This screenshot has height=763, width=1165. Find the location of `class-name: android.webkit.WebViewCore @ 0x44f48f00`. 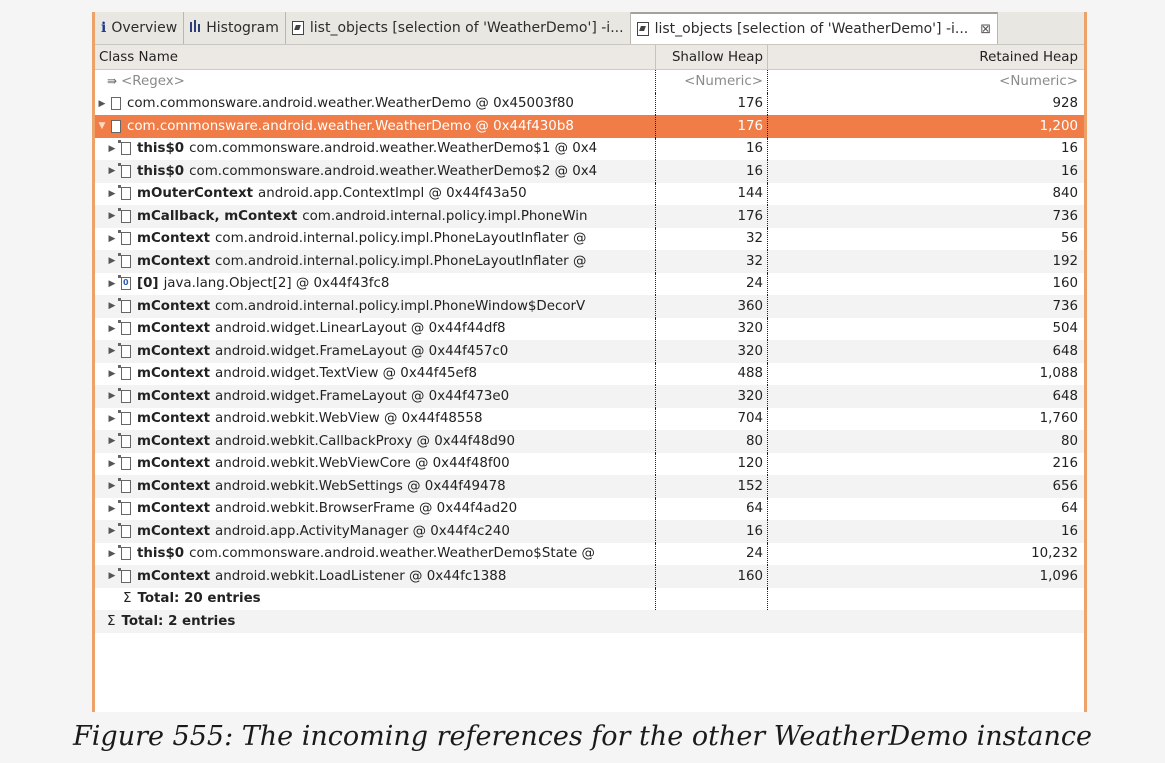

class-name: android.webkit.WebViewCore @ 0x44f48f00 is located at coordinates (362, 464).